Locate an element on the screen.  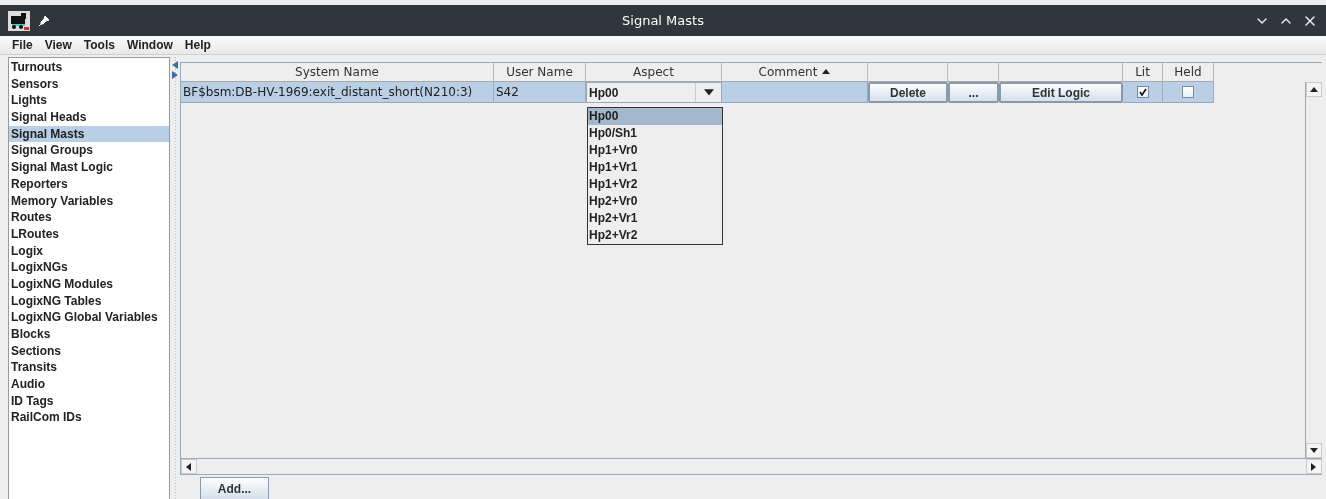
sort-ascending-icon is located at coordinates (826, 72).